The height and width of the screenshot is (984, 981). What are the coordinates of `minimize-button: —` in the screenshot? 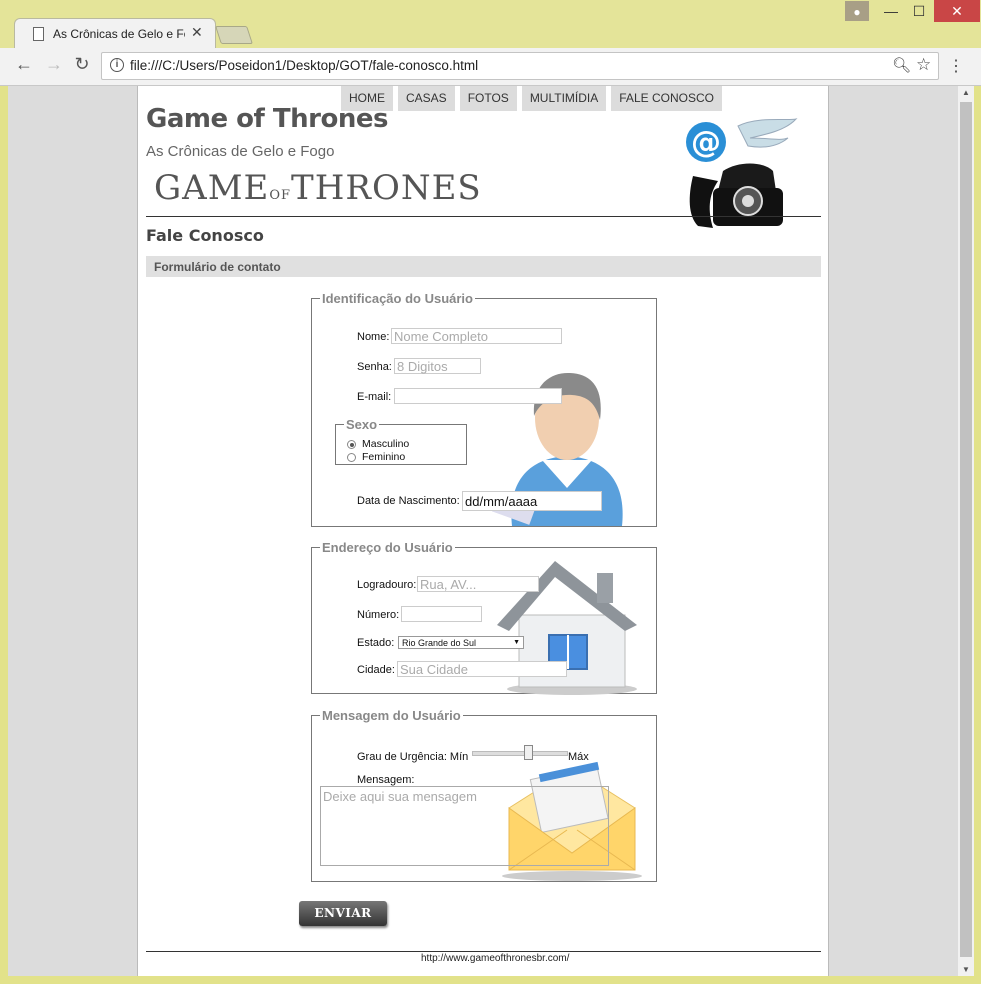 It's located at (891, 11).